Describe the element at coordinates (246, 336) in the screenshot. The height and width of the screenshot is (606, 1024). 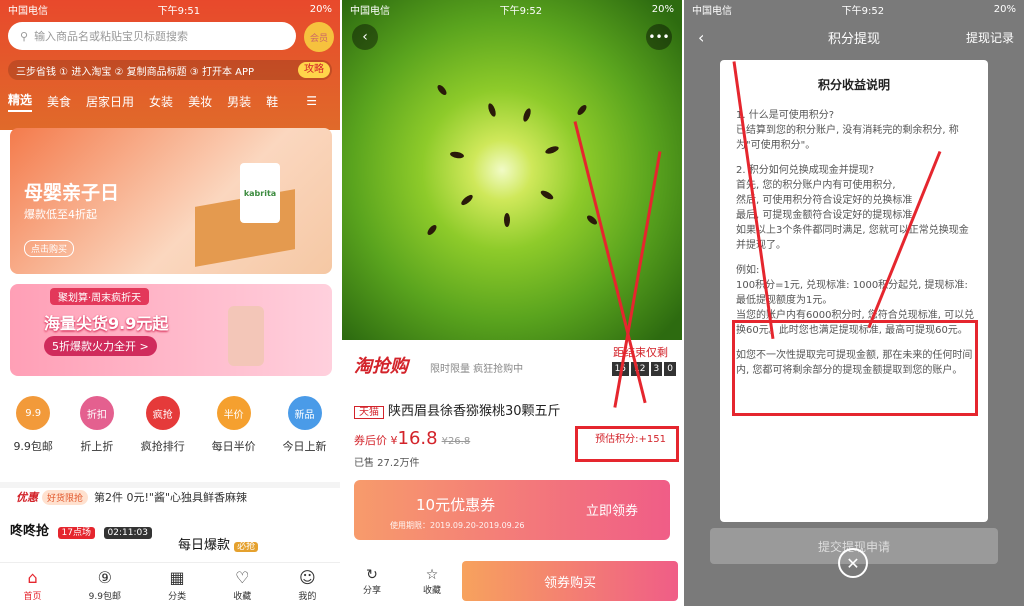
I see `kettle-image` at that location.